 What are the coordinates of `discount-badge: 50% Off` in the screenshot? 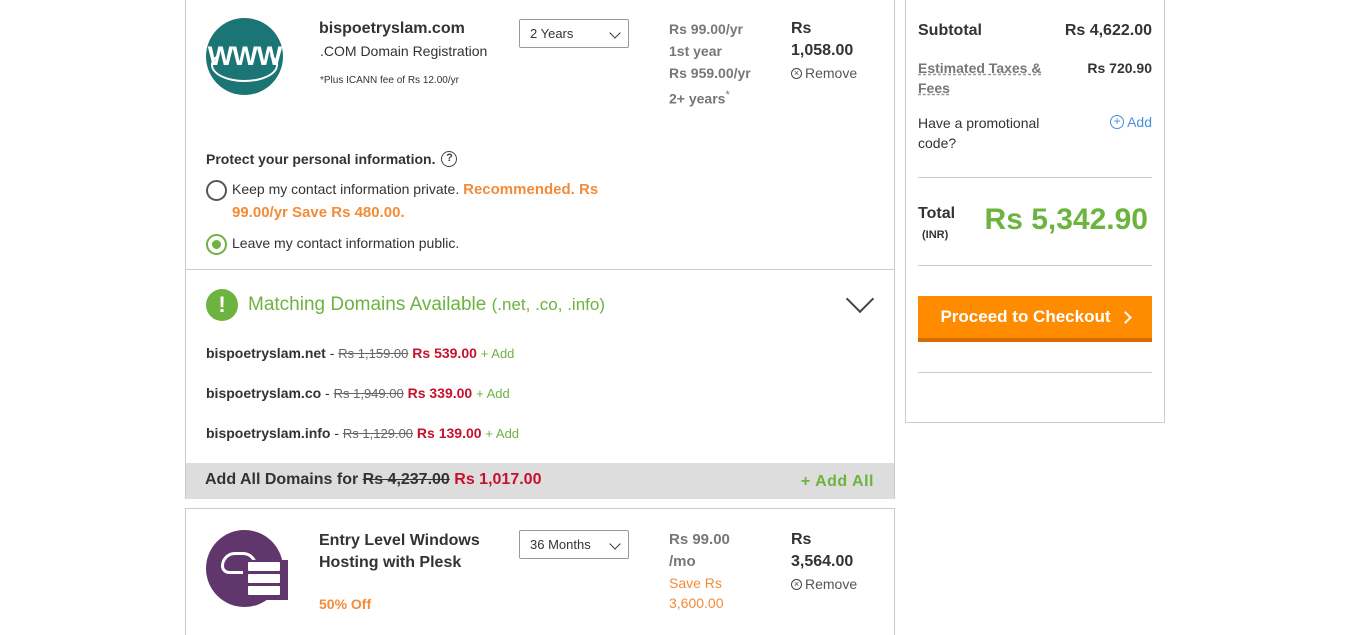 It's located at (345, 604).